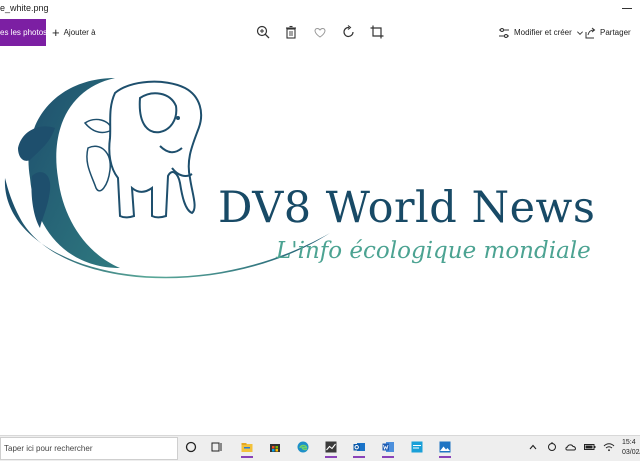 The image size is (640, 461). What do you see at coordinates (533, 447) in the screenshot?
I see `show-hidden-icons-chevron-up-icon` at bounding box center [533, 447].